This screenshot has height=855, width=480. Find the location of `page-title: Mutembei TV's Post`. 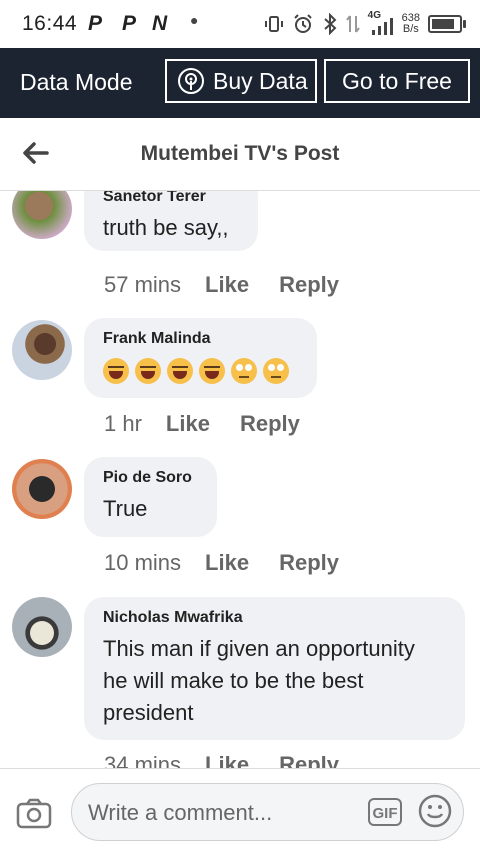

page-title: Mutembei TV's Post is located at coordinates (240, 153).